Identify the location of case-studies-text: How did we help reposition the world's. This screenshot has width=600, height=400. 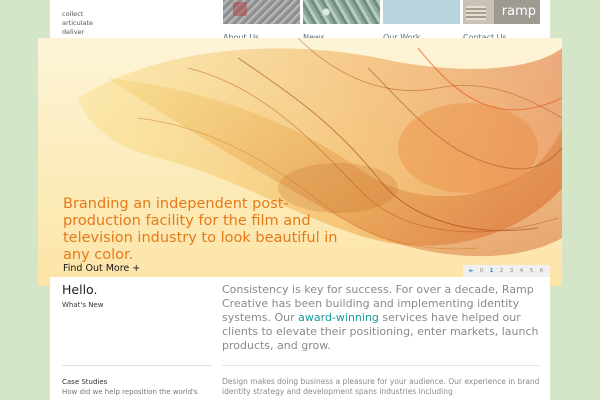
(130, 392).